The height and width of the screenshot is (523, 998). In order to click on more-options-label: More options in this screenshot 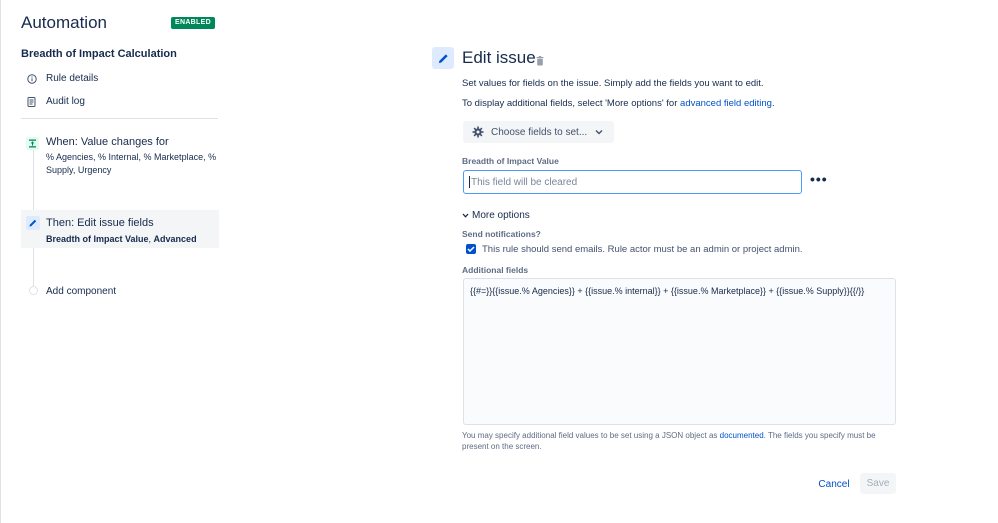, I will do `click(501, 215)`.